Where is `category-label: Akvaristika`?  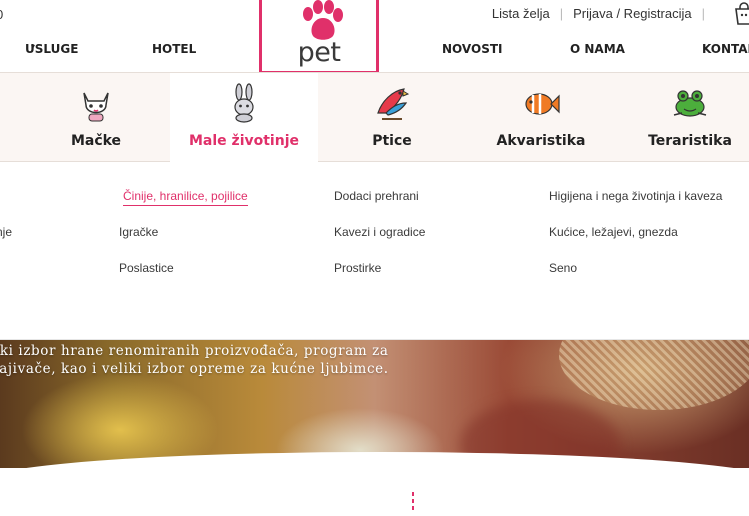 category-label: Akvaristika is located at coordinates (541, 141).